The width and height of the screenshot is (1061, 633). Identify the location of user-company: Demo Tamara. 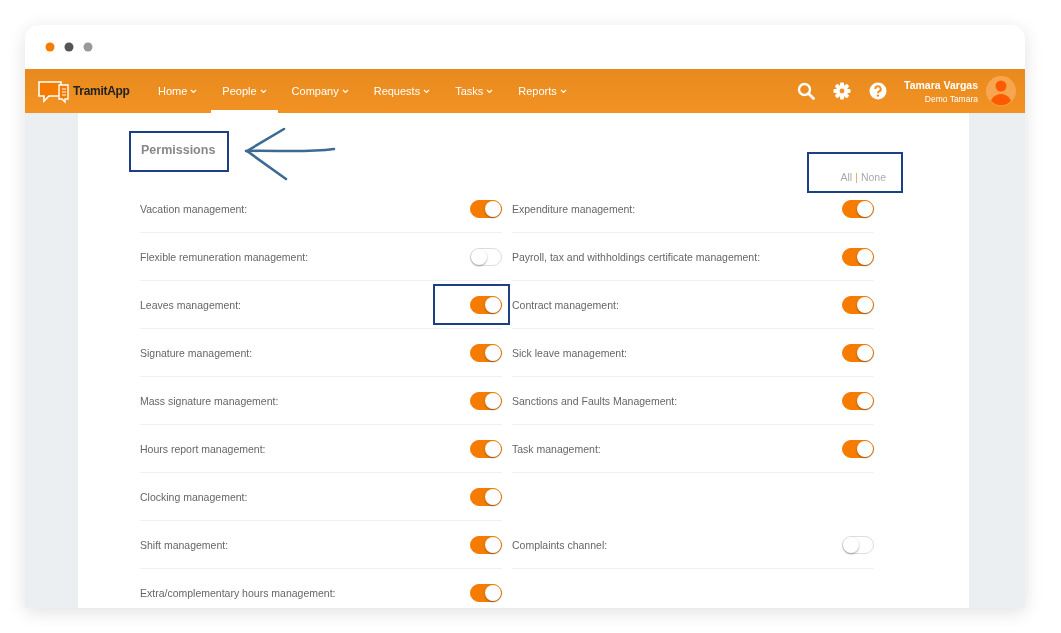
(951, 98).